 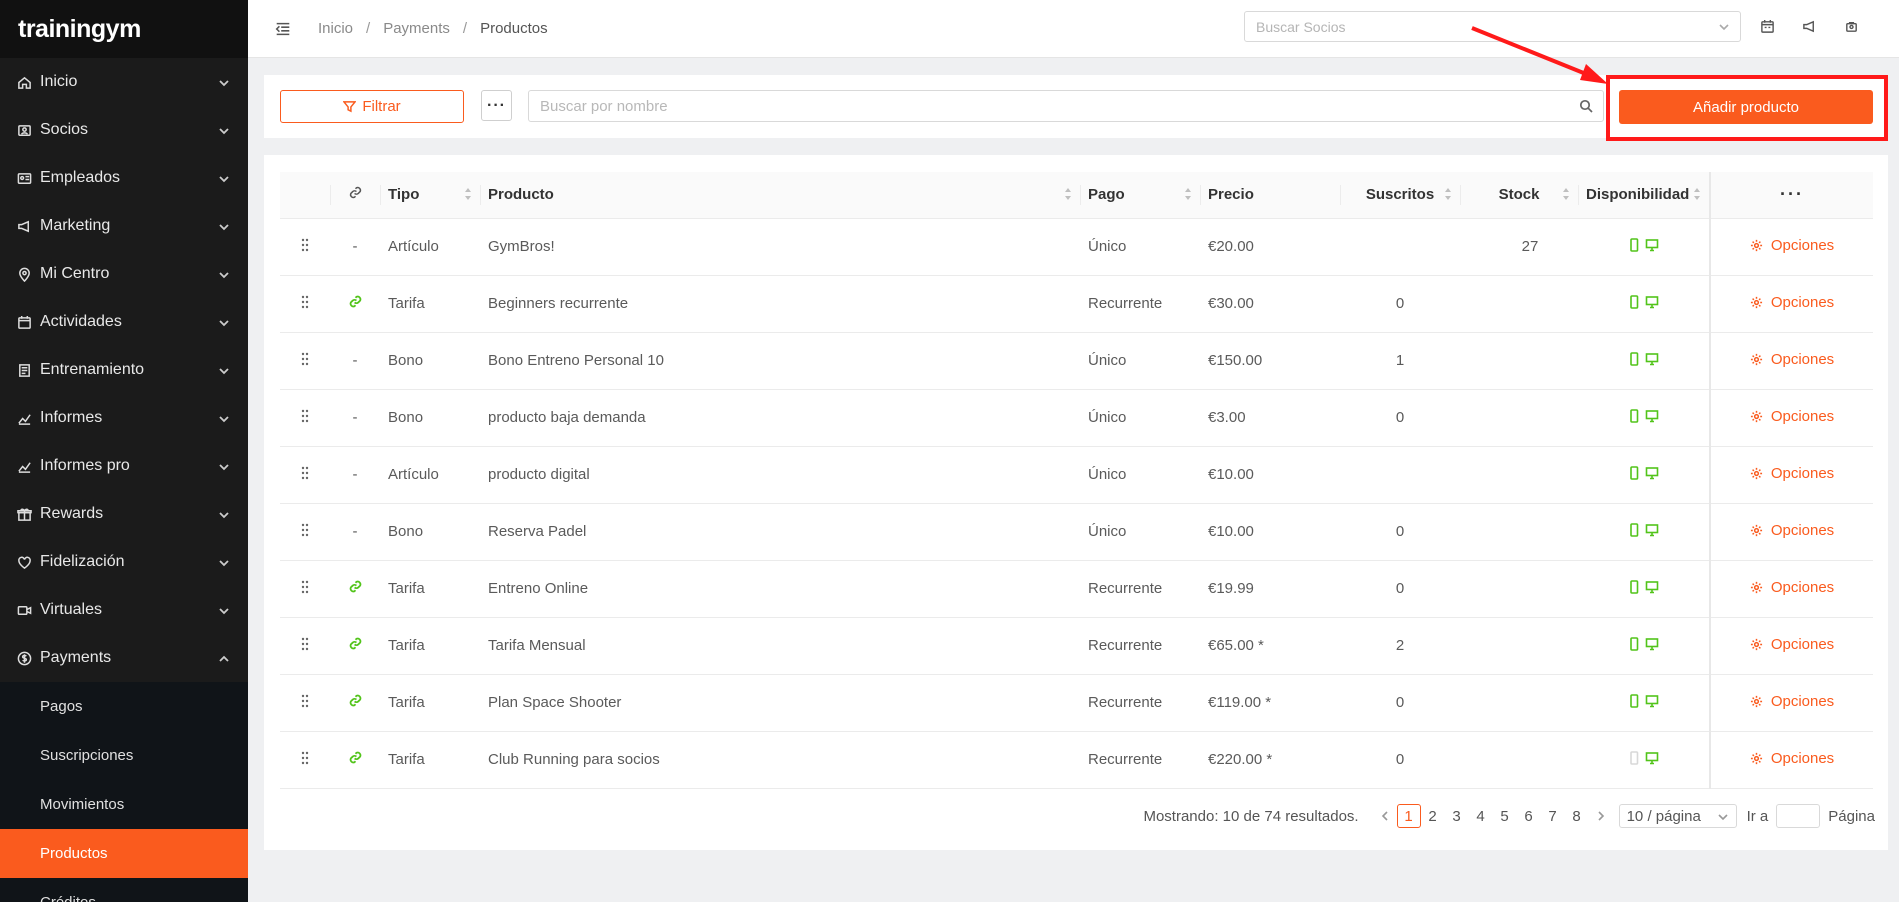 What do you see at coordinates (496, 105) in the screenshot?
I see `more-actions-button: ···` at bounding box center [496, 105].